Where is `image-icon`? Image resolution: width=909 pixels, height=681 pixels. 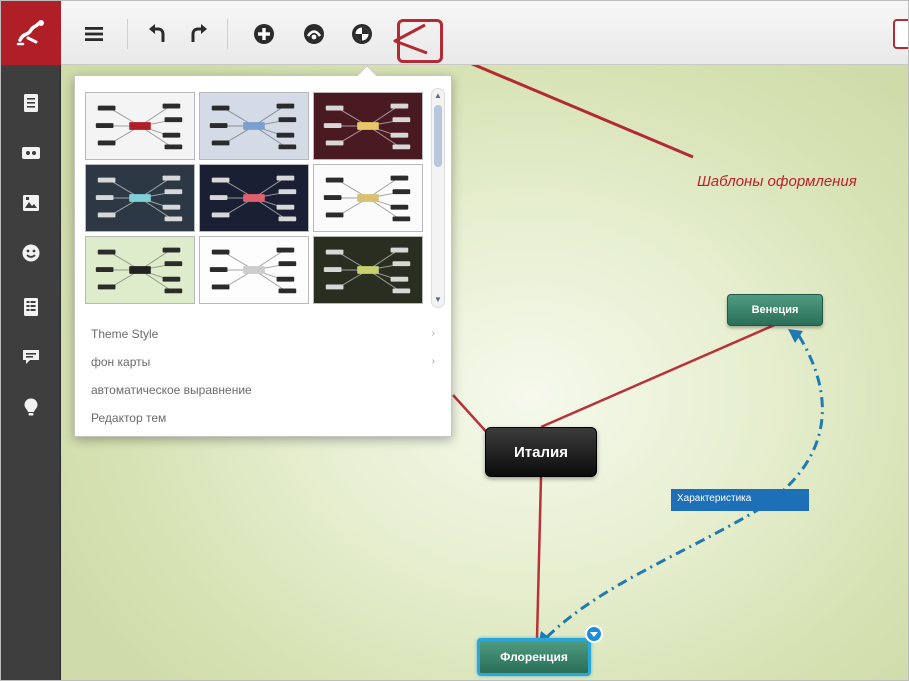
image-icon is located at coordinates (31, 203).